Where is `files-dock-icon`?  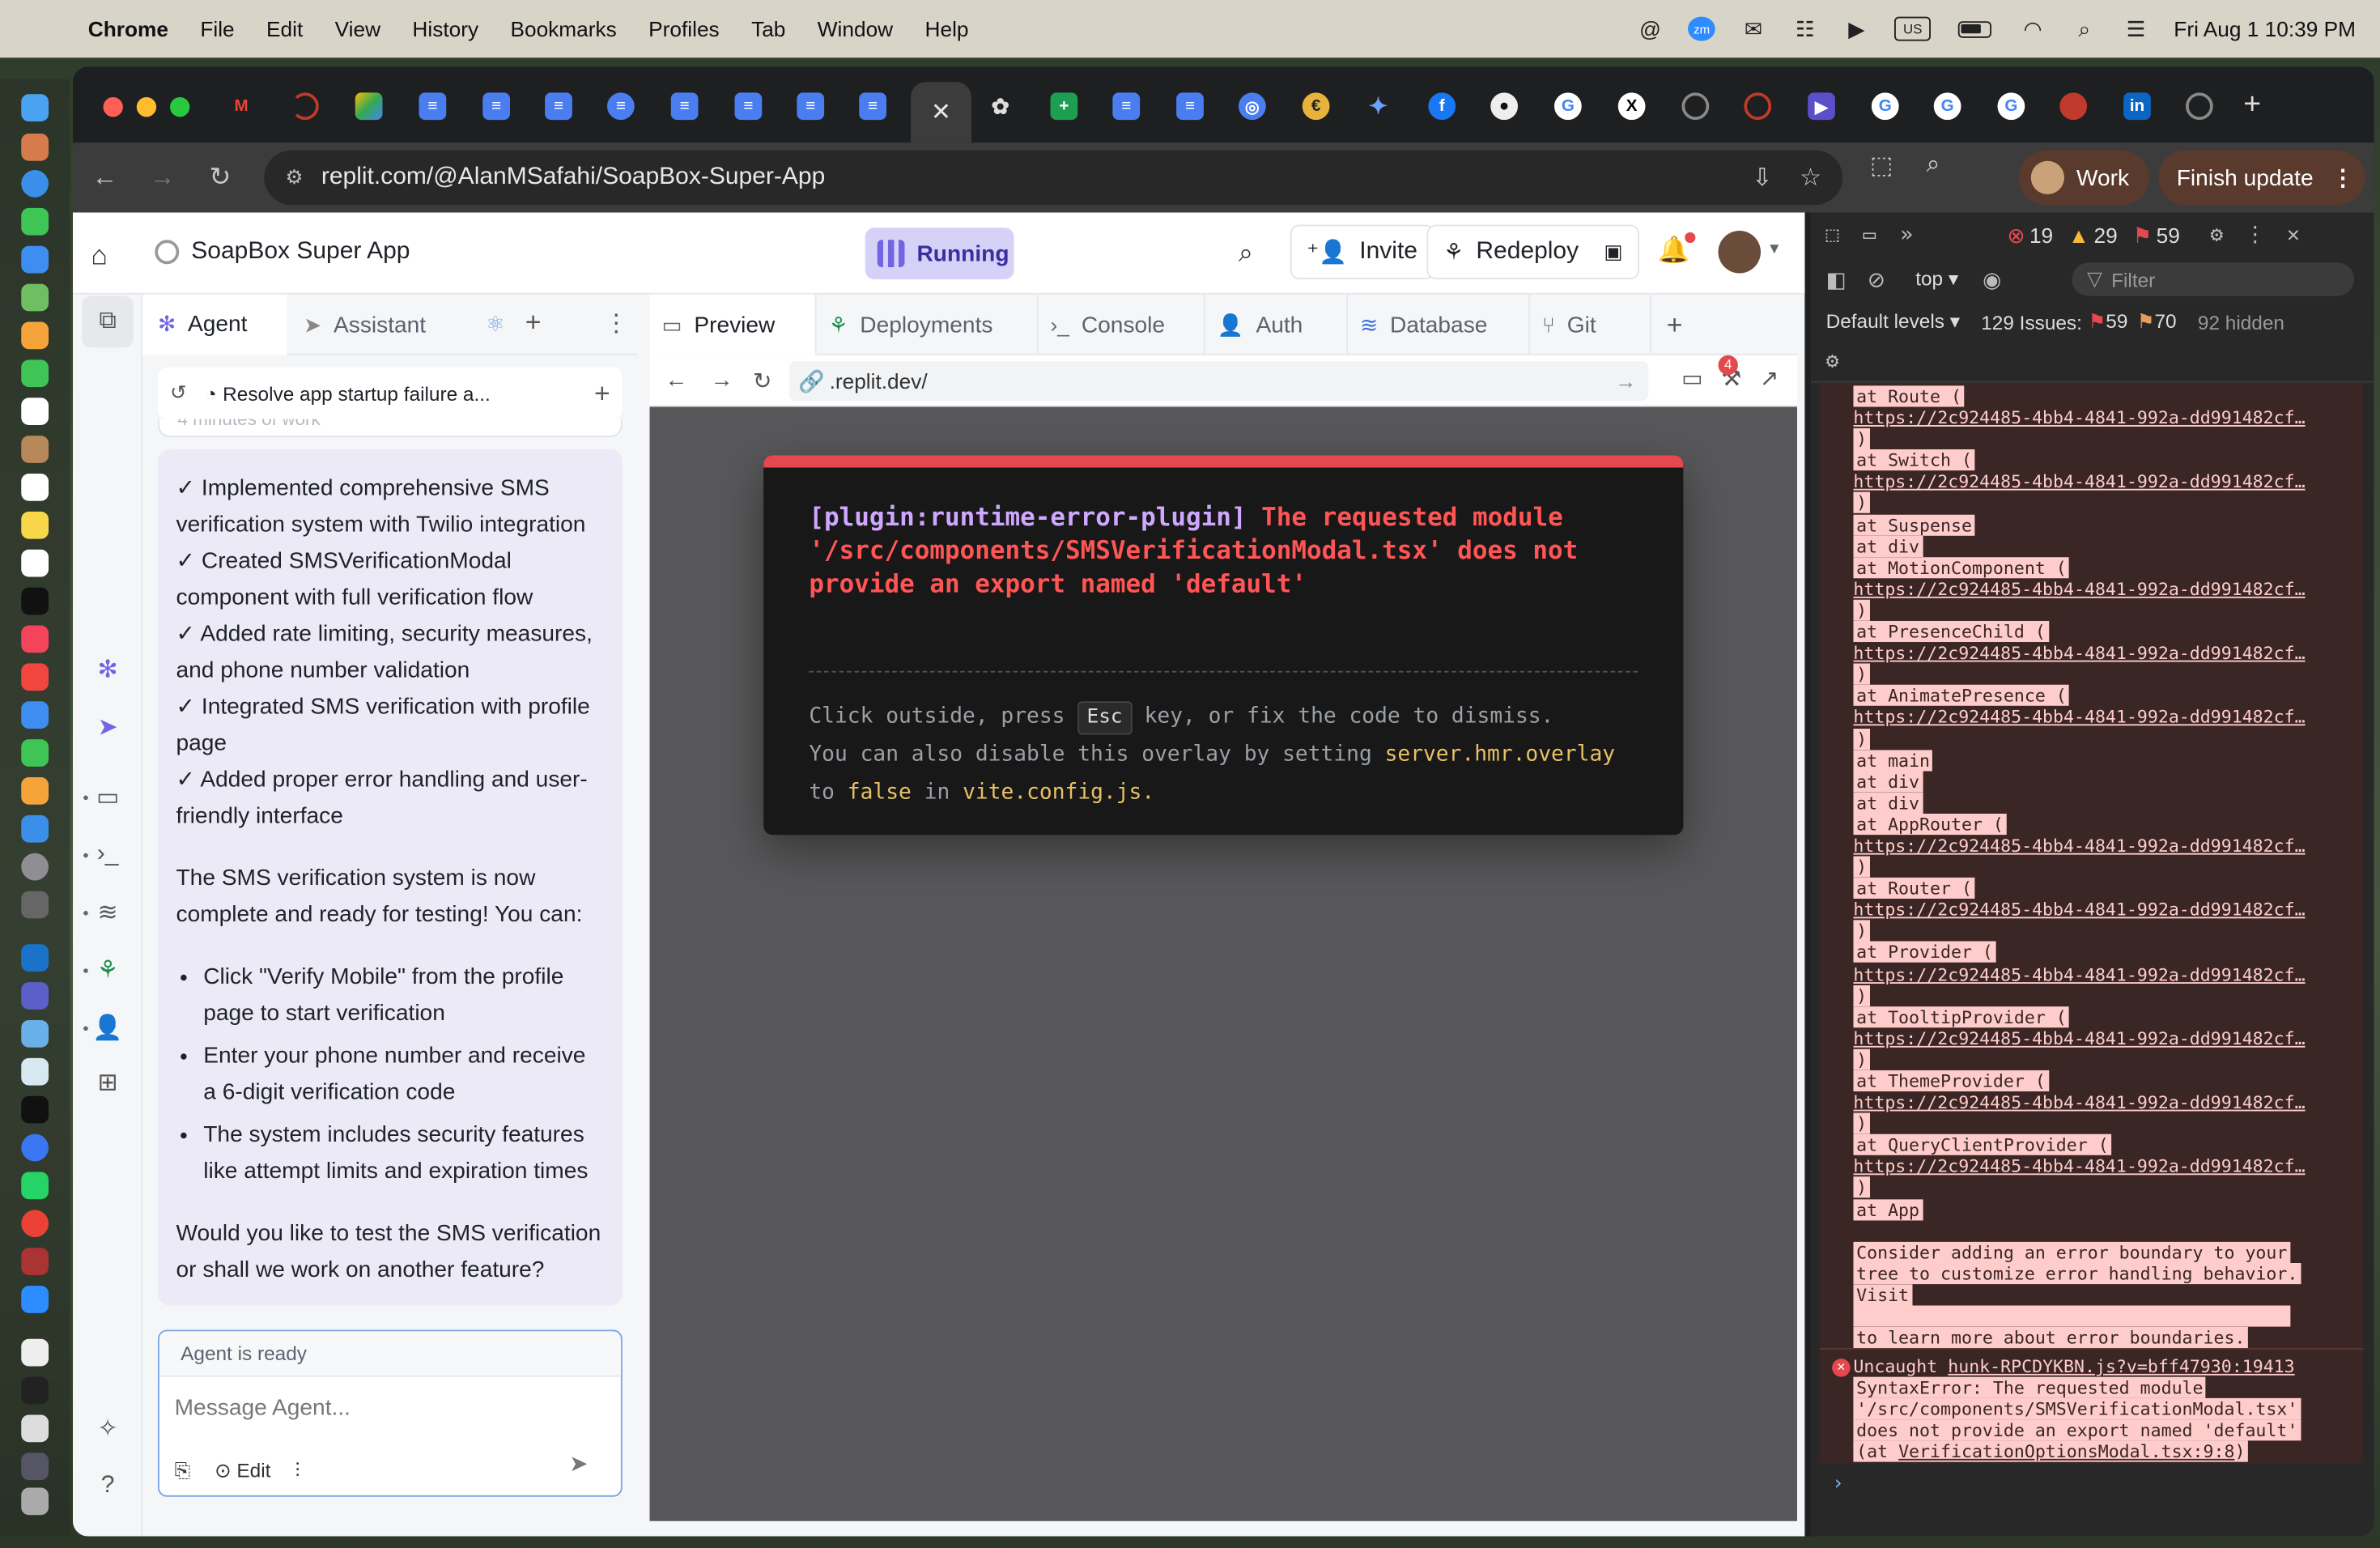 files-dock-icon is located at coordinates (35, 1072).